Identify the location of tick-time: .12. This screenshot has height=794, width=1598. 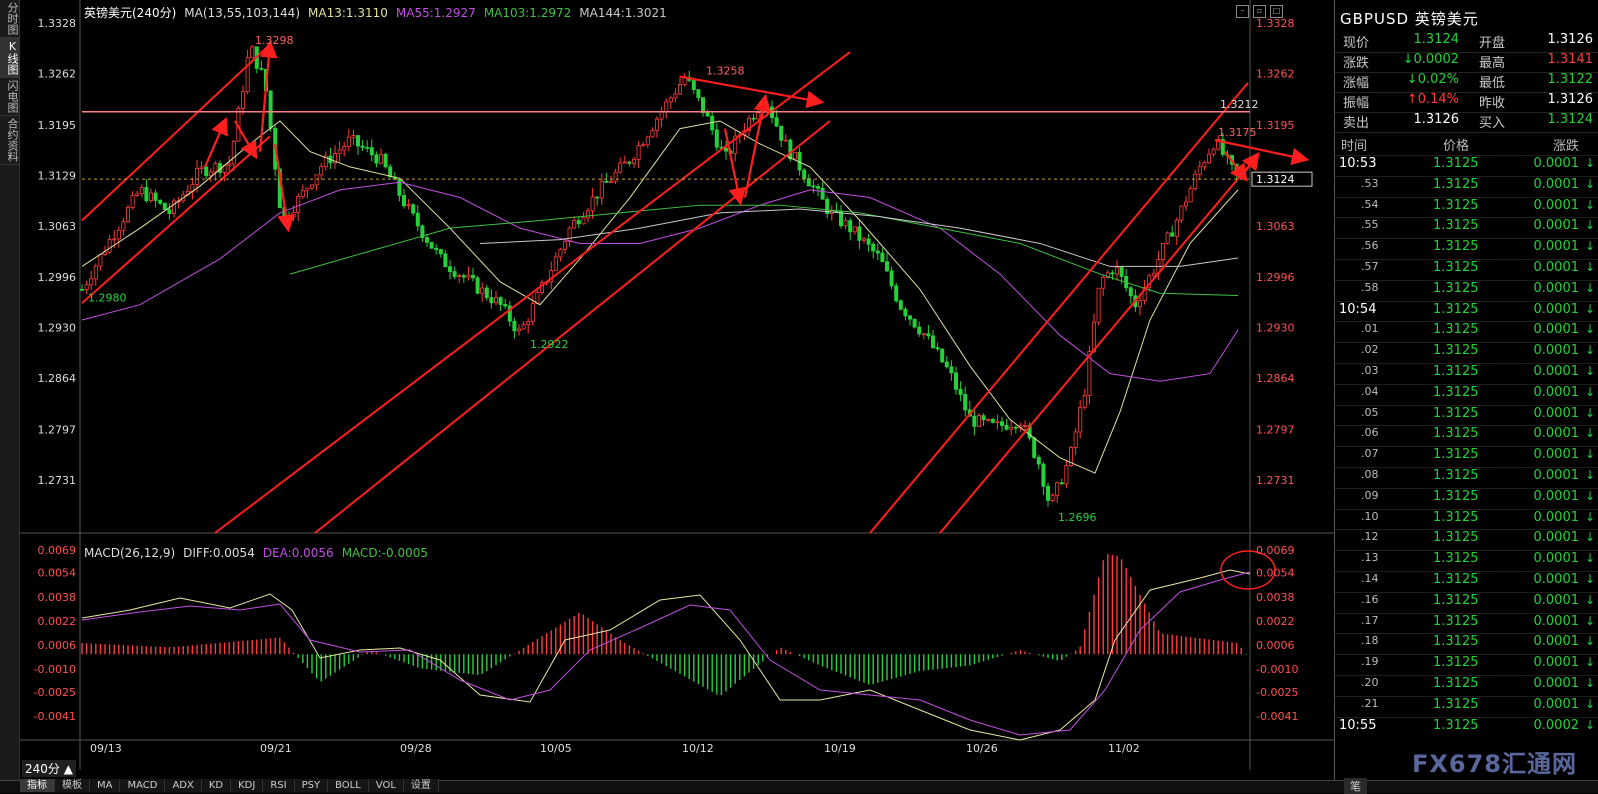
(1370, 537).